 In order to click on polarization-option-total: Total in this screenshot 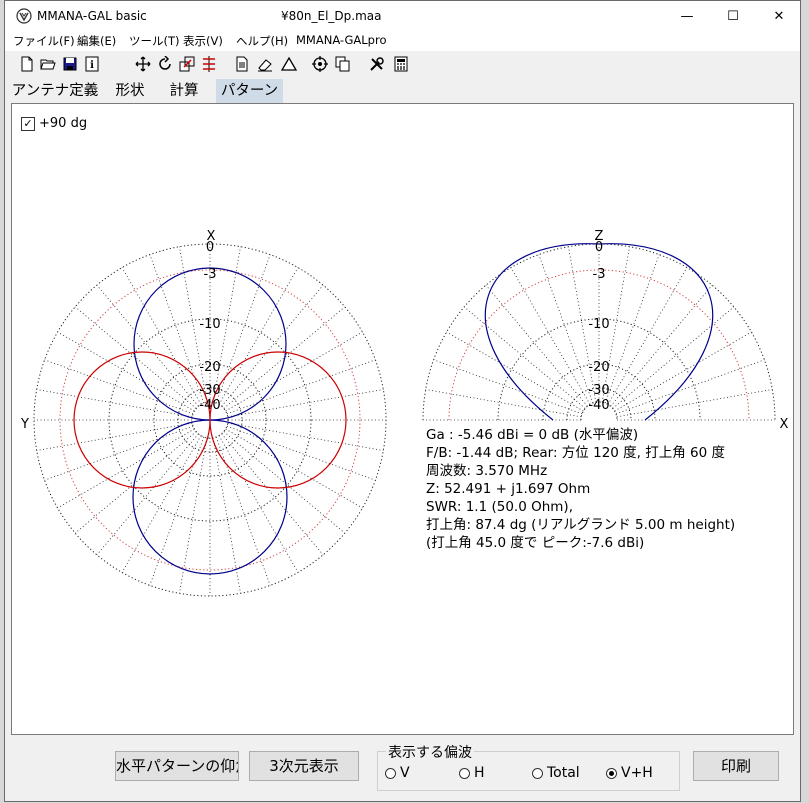, I will do `click(556, 773)`.